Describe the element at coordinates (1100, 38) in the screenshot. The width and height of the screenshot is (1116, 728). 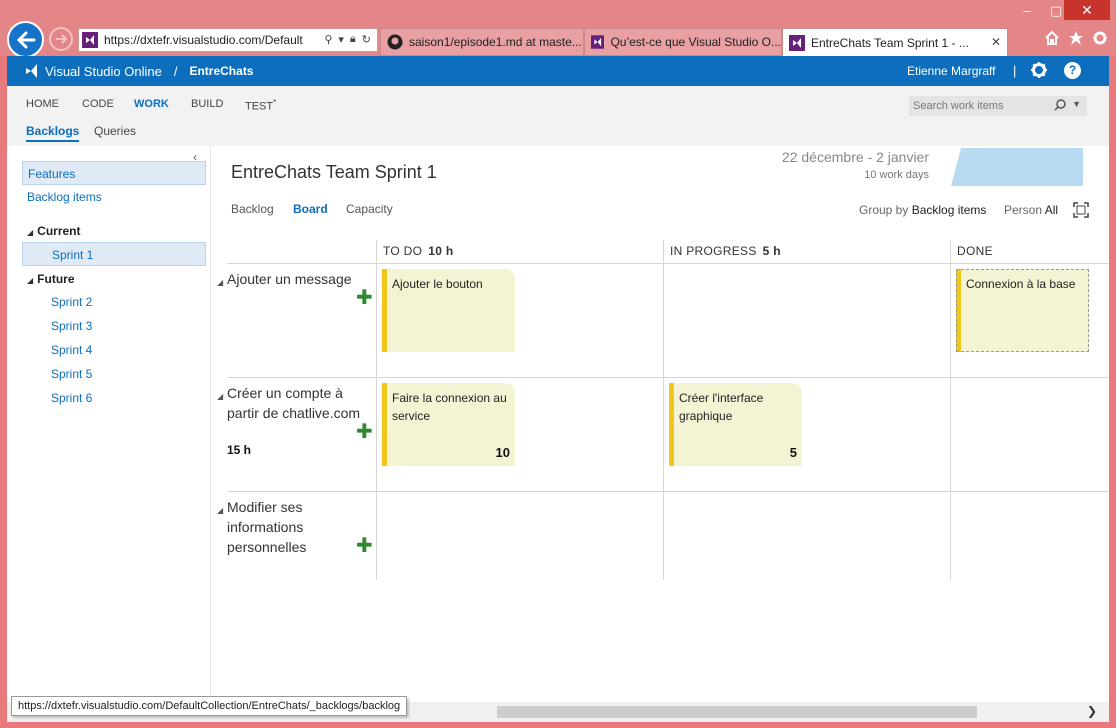
I see `settings-icon` at that location.